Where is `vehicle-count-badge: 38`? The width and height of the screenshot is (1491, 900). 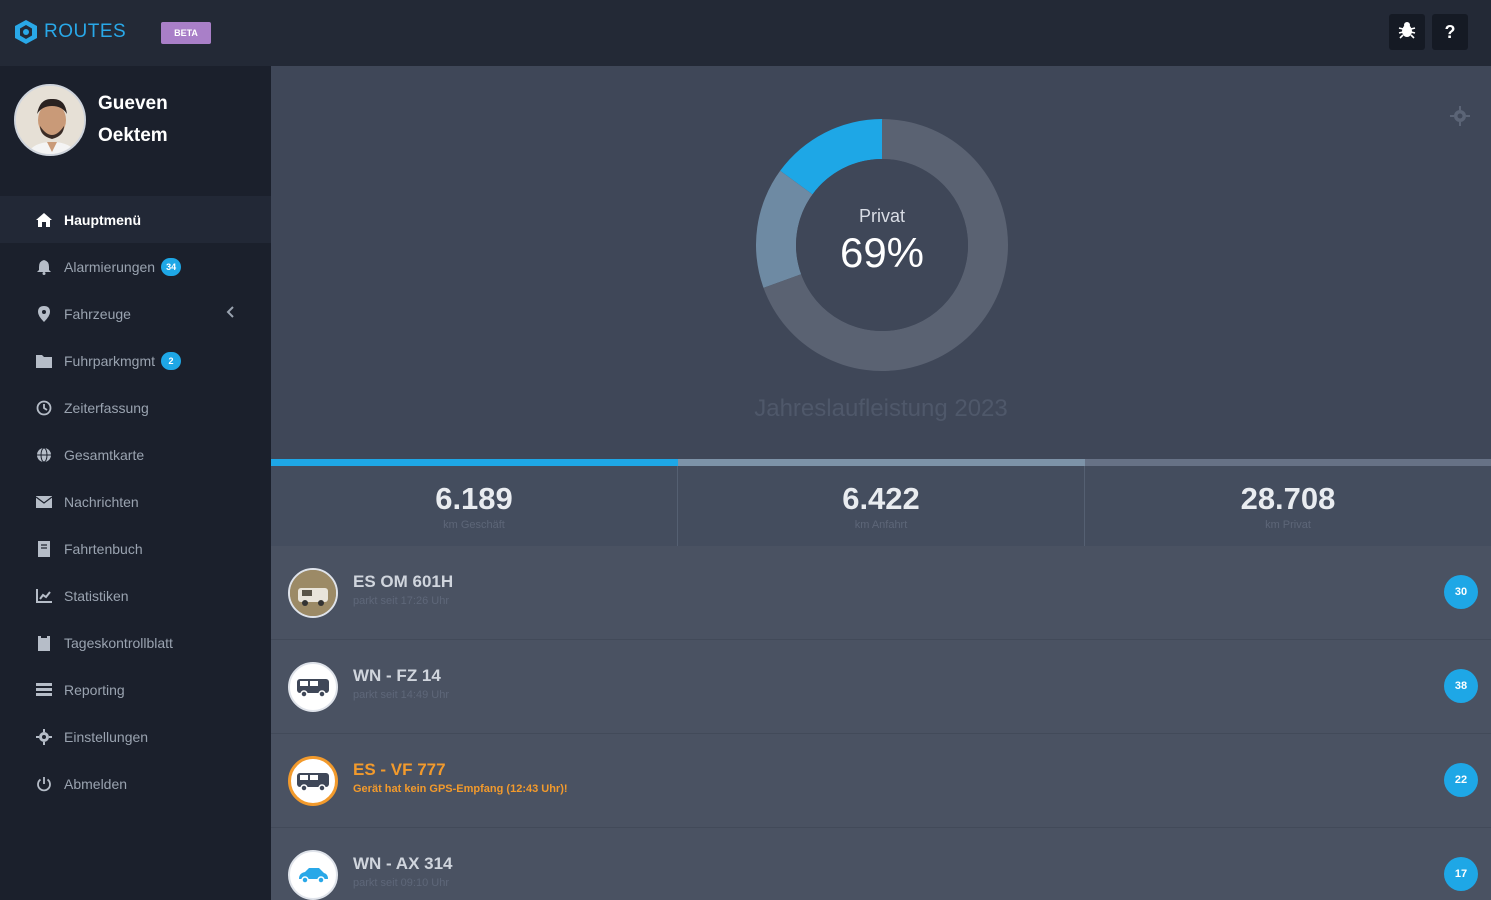 vehicle-count-badge: 38 is located at coordinates (1461, 686).